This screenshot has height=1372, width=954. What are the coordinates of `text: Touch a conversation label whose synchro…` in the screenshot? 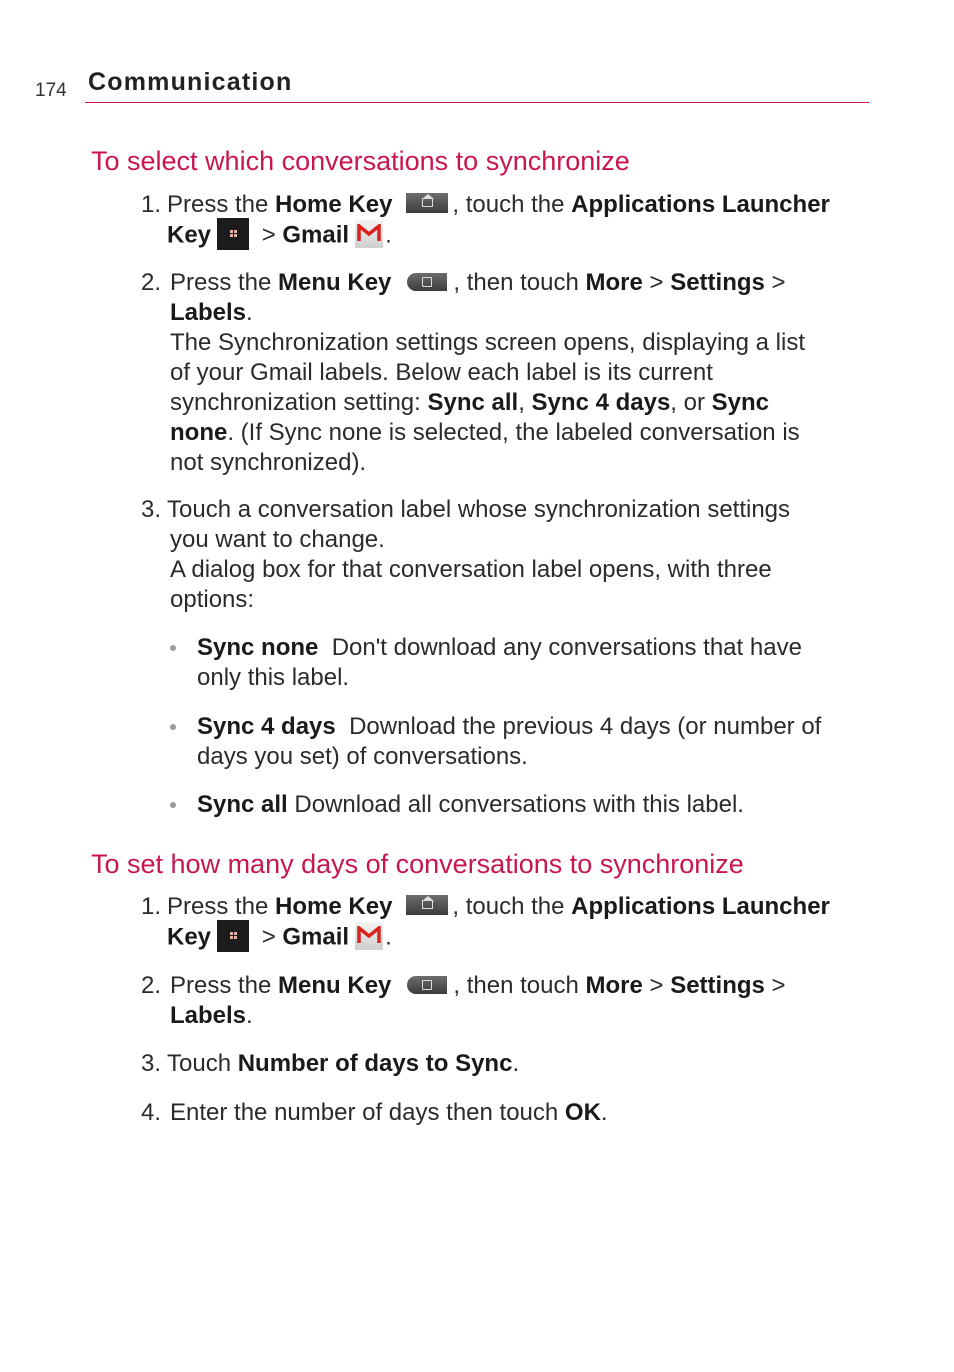 It's located at (479, 509).